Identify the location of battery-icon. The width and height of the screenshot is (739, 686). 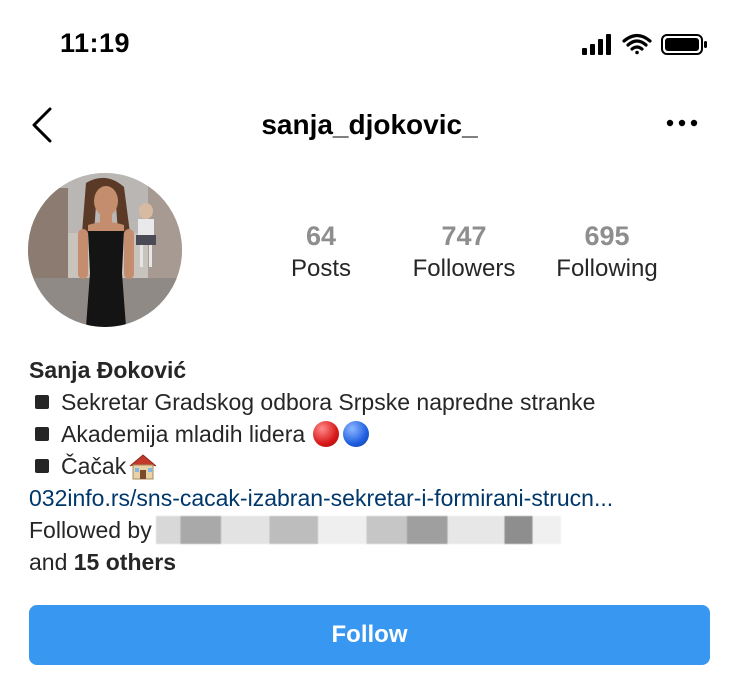
(684, 44).